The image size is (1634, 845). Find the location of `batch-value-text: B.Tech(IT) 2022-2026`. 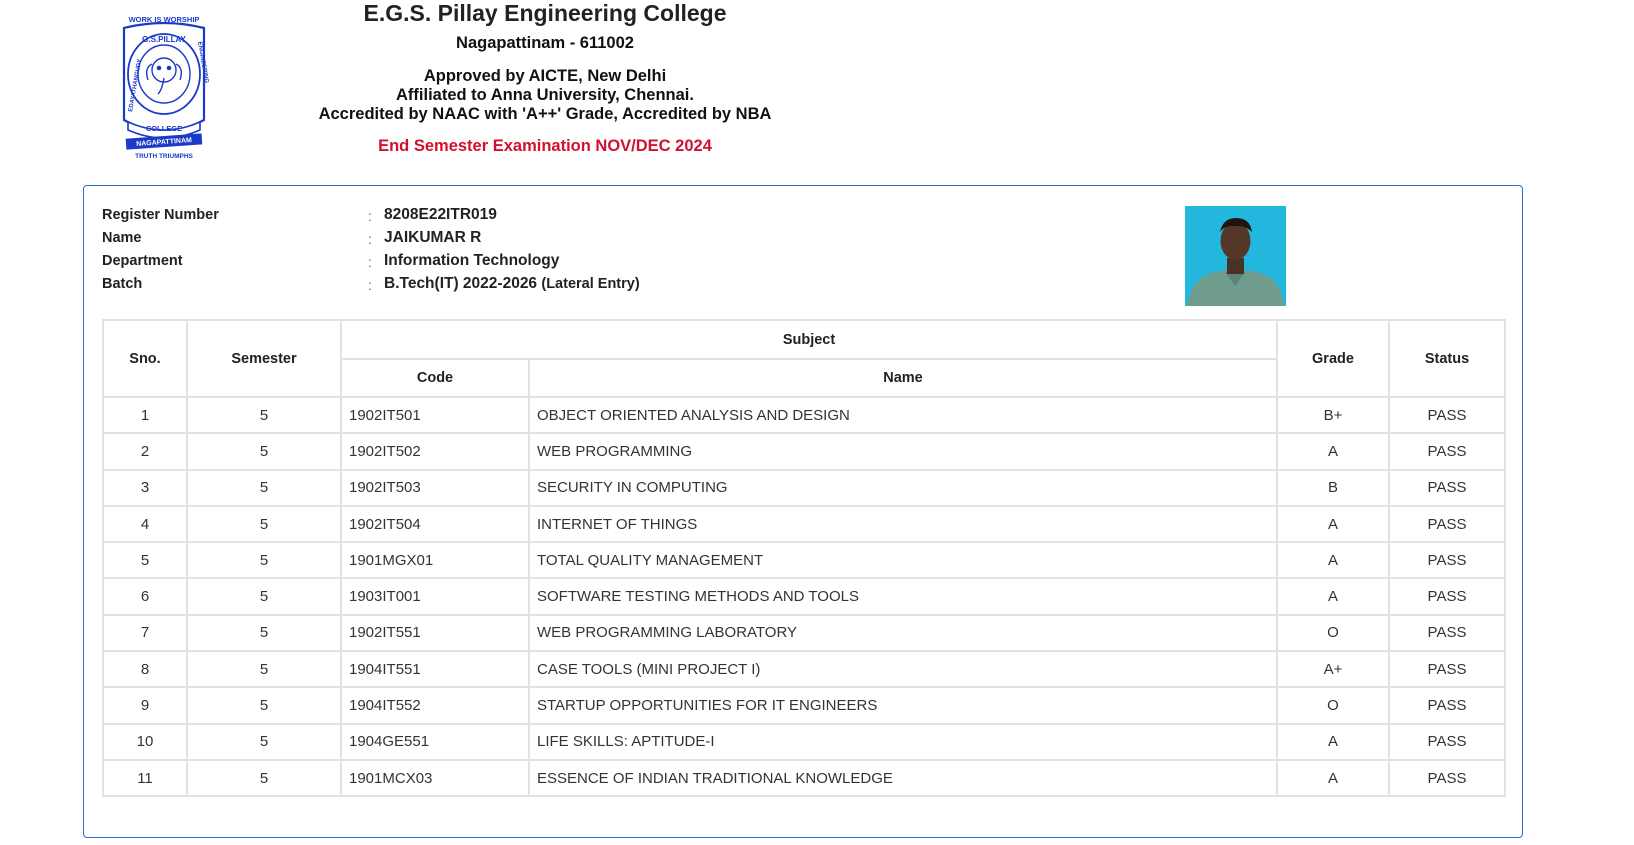

batch-value-text: B.Tech(IT) 2022-2026 is located at coordinates (461, 283).